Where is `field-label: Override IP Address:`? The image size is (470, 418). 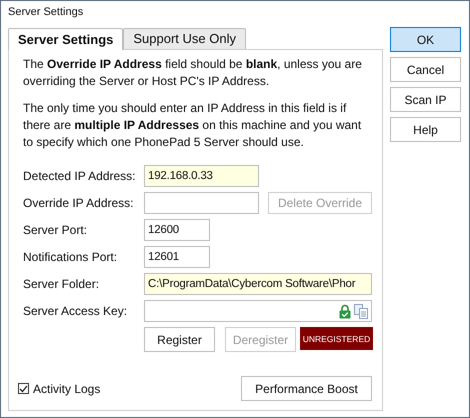 field-label: Override IP Address: is located at coordinates (78, 203).